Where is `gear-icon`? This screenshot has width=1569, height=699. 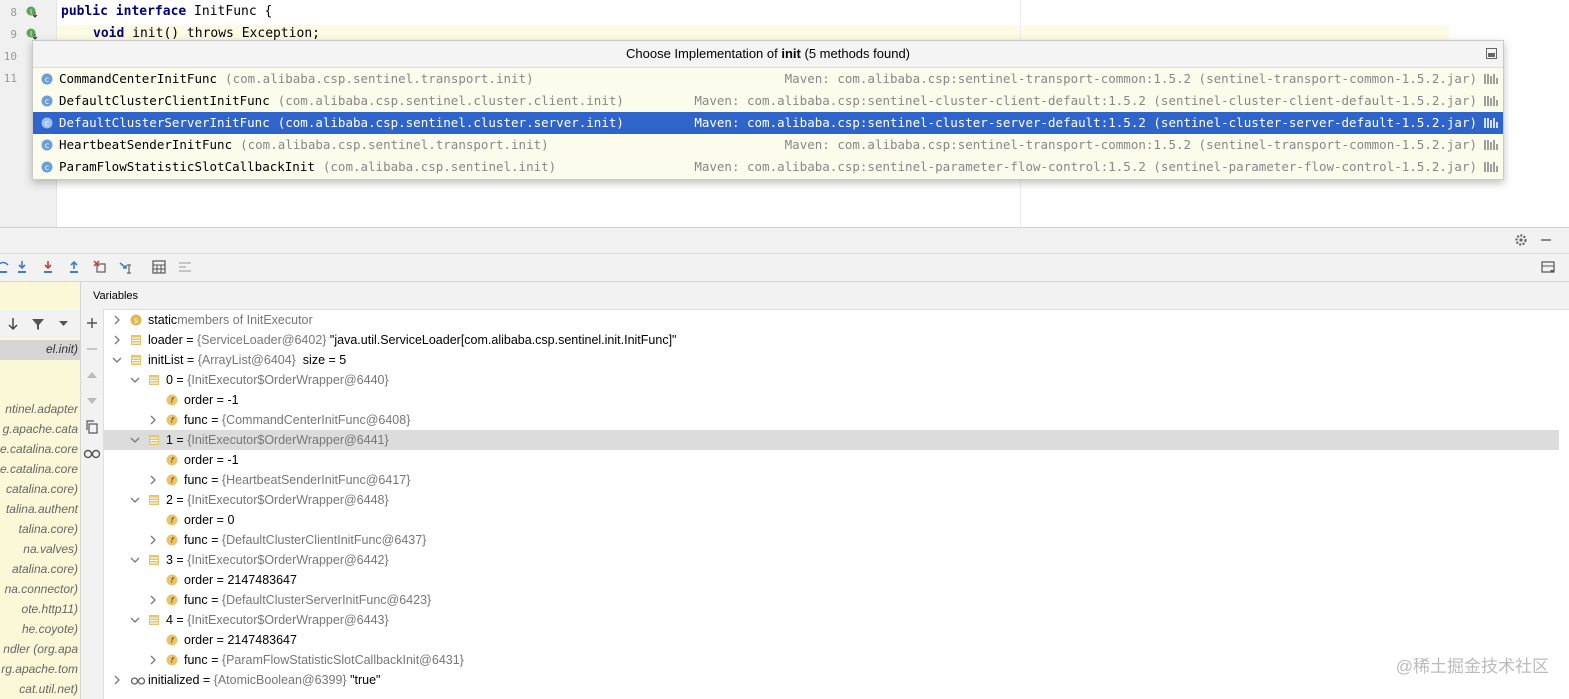 gear-icon is located at coordinates (1521, 240).